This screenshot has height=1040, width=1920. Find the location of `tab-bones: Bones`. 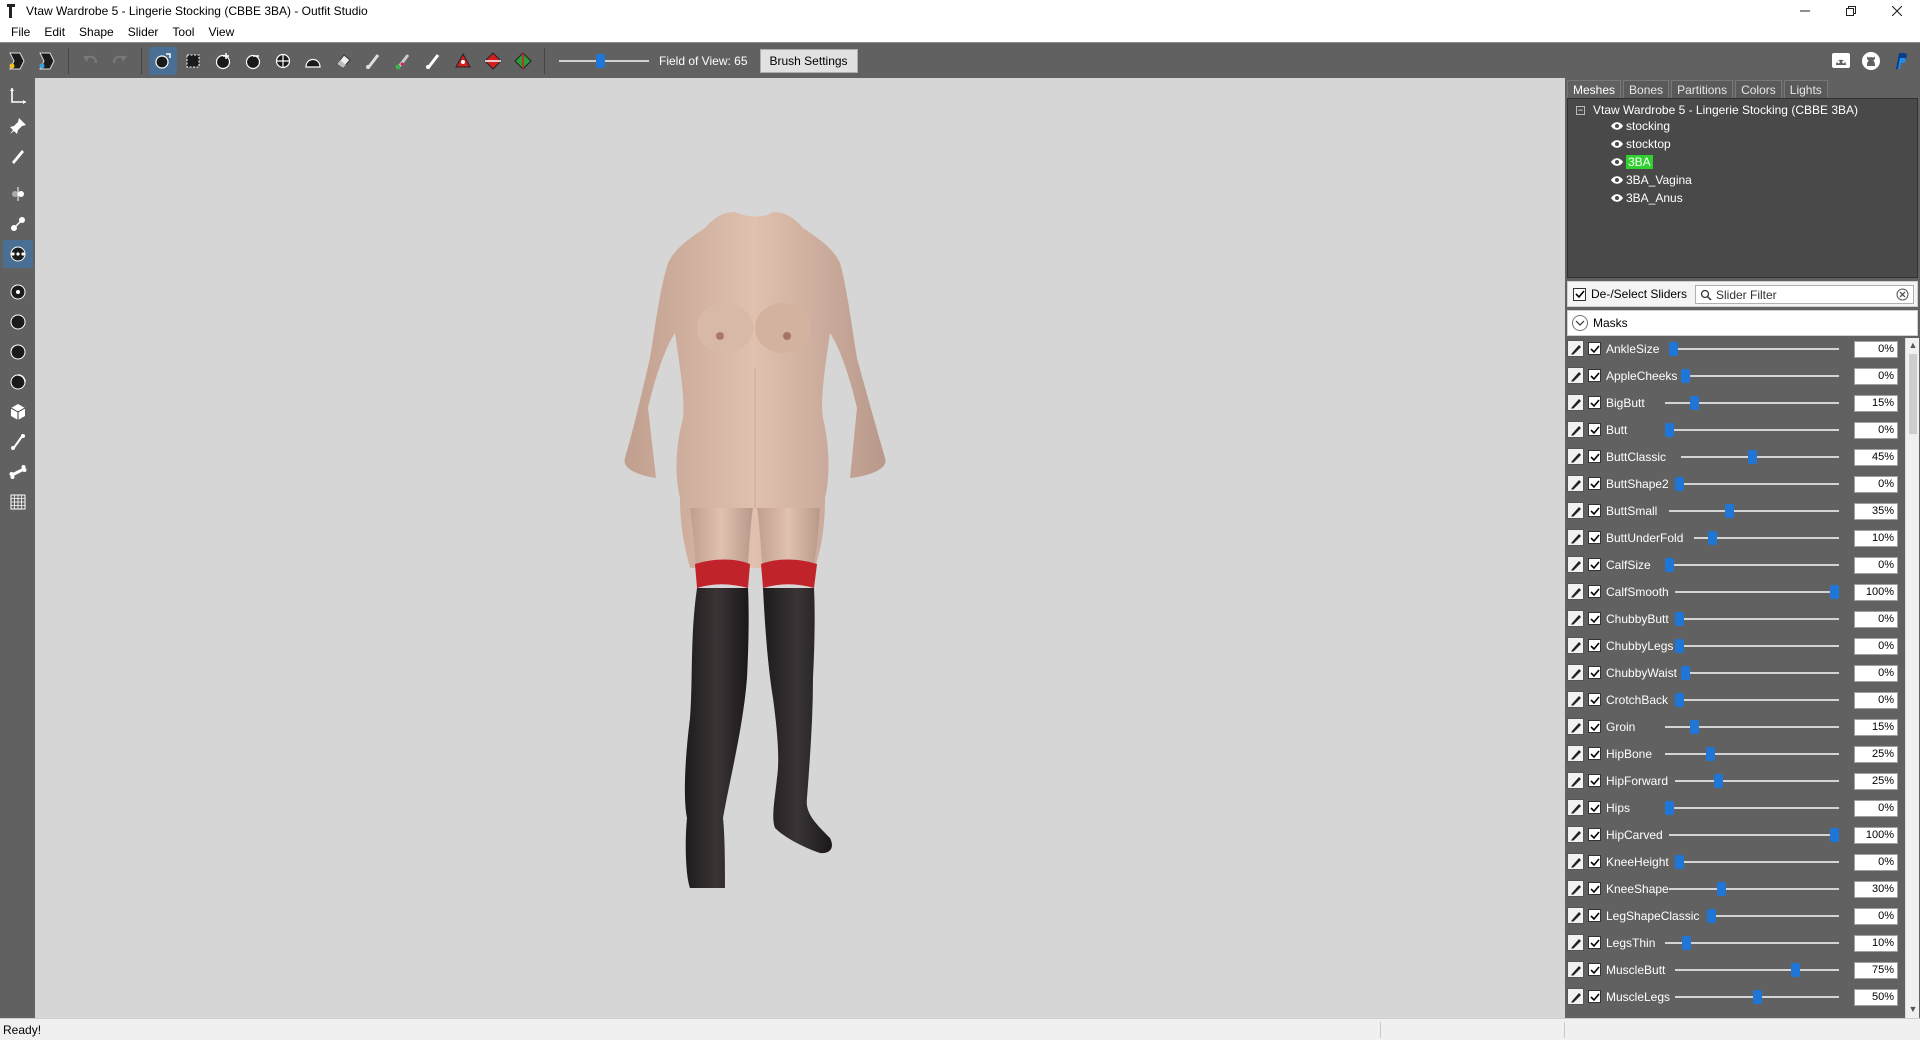

tab-bones: Bones is located at coordinates (1646, 89).